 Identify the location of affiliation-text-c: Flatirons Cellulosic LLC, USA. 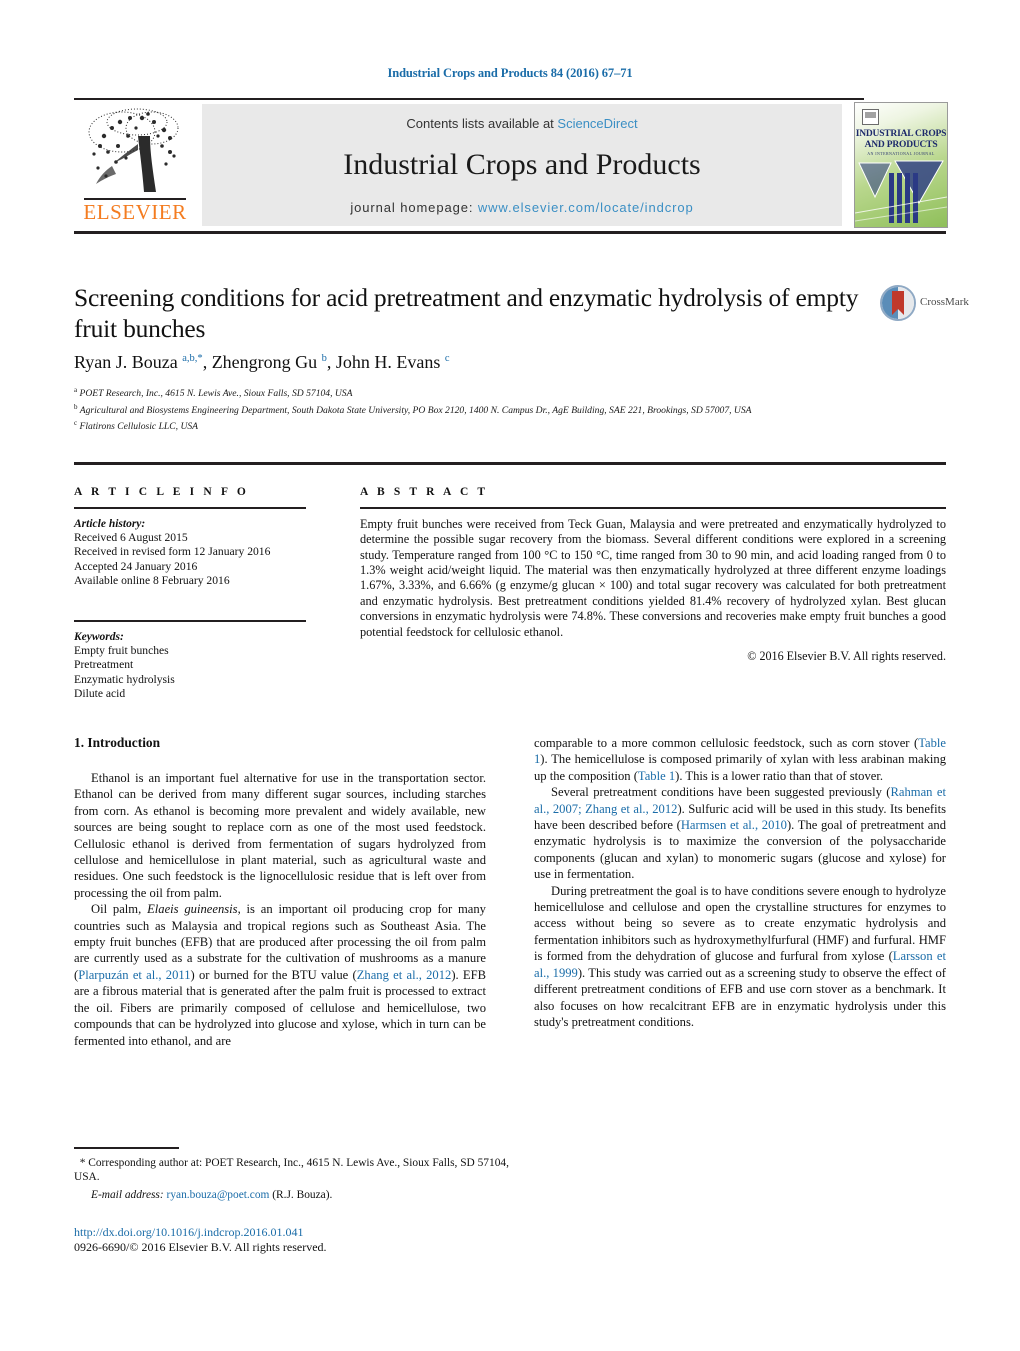
(139, 427).